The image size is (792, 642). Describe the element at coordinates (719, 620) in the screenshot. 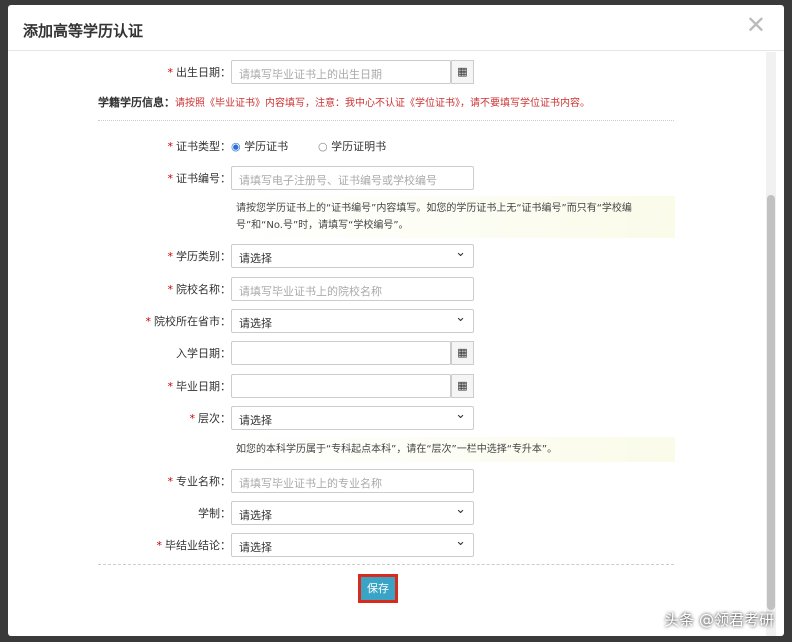

I see `watermark: 头条 @领君考研` at that location.